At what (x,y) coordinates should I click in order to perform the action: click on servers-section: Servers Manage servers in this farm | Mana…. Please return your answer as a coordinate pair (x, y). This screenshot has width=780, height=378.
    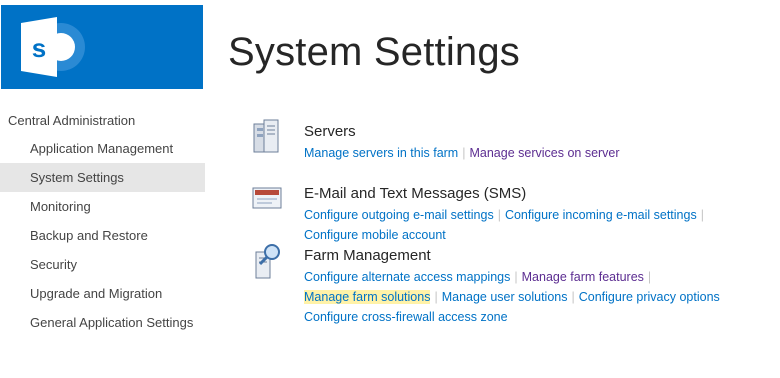
    Looking at the image, I should click on (515, 149).